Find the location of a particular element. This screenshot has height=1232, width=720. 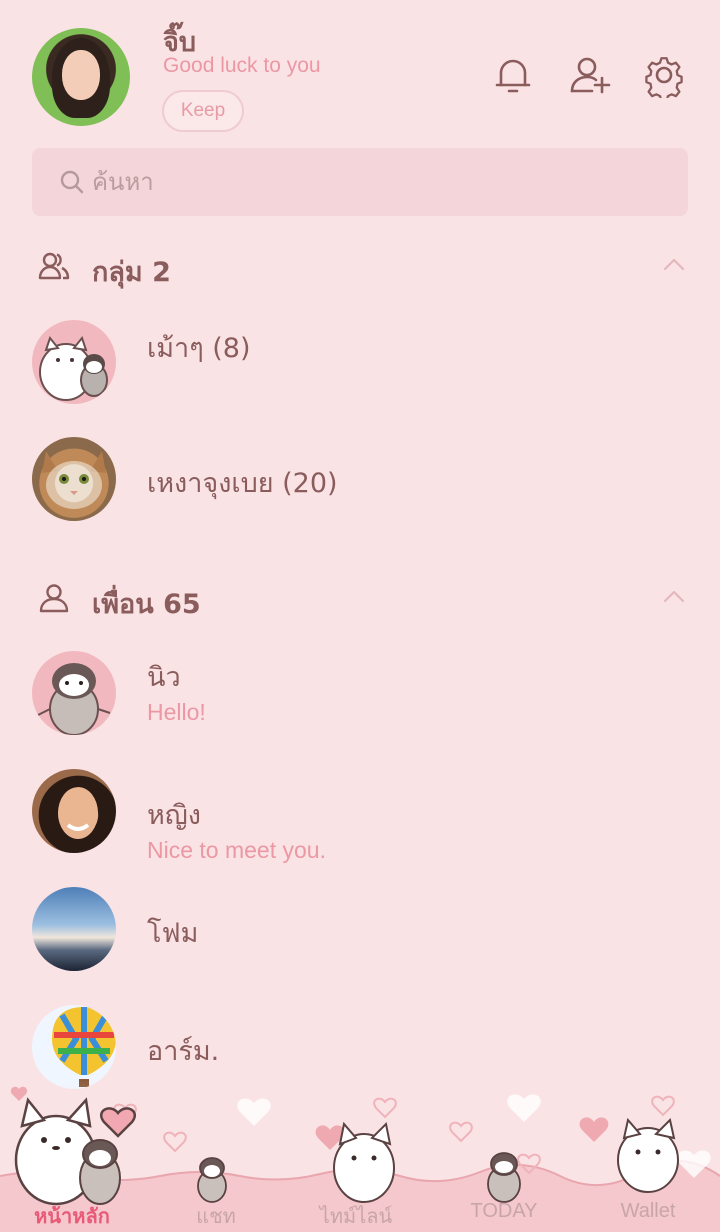

profile-header: จิ๊บ Good luck to you Keep is located at coordinates (360, 70).